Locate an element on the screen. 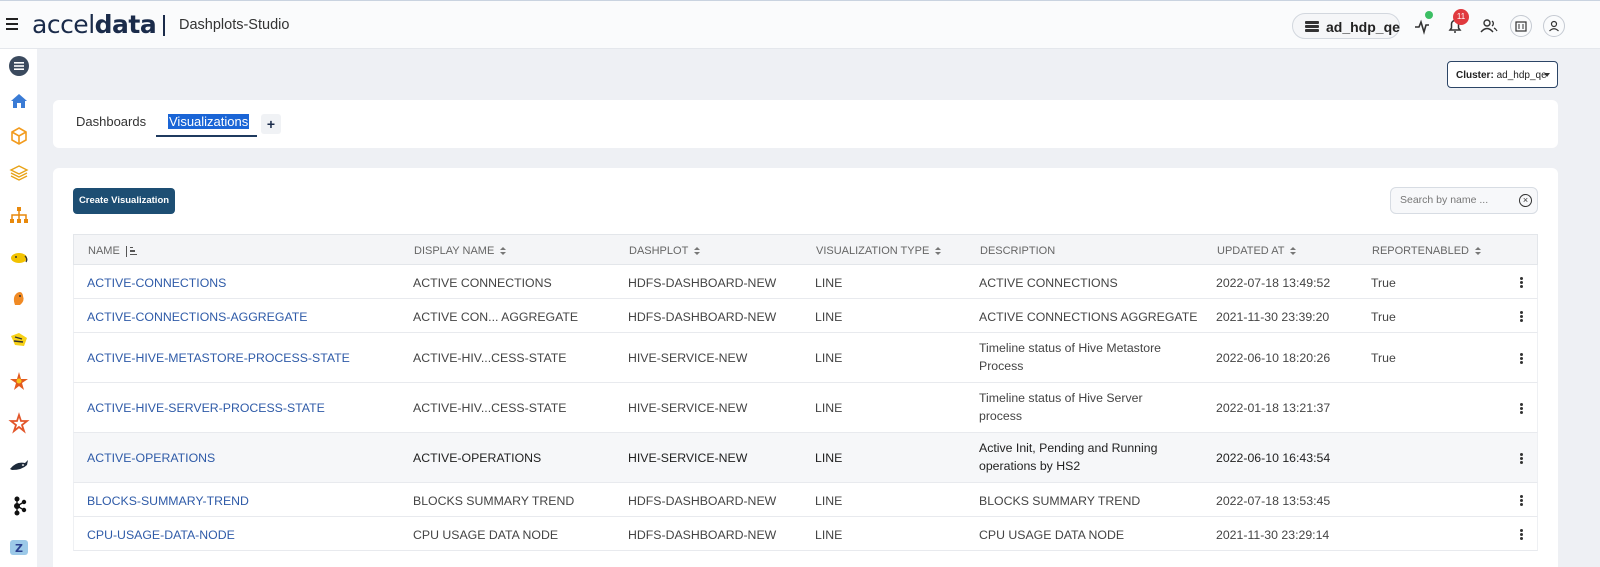 The image size is (1600, 567). row-display-name: ACTIVE CON... AGGREGATE is located at coordinates (496, 317).